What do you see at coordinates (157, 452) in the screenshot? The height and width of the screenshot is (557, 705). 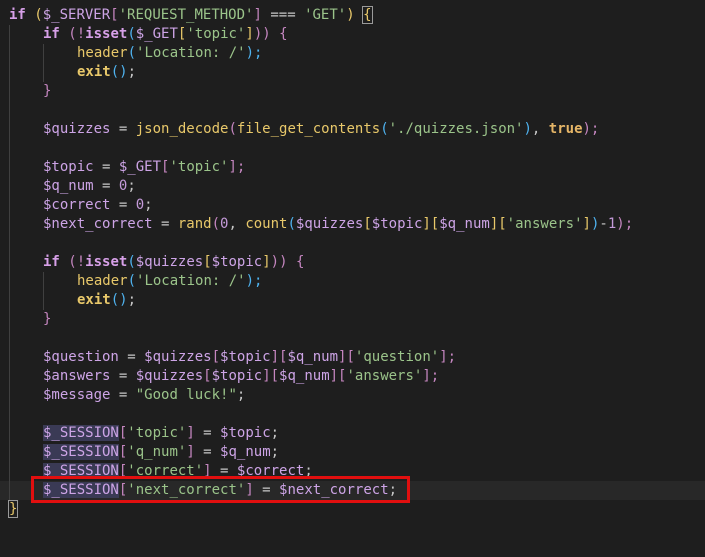 I see `string: 'q_num'` at bounding box center [157, 452].